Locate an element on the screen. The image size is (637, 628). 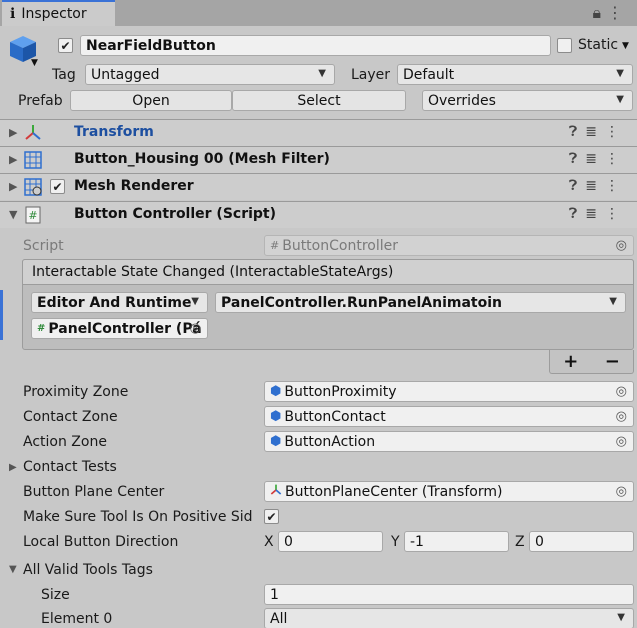
prefab-label: Prefab is located at coordinates (40, 101).